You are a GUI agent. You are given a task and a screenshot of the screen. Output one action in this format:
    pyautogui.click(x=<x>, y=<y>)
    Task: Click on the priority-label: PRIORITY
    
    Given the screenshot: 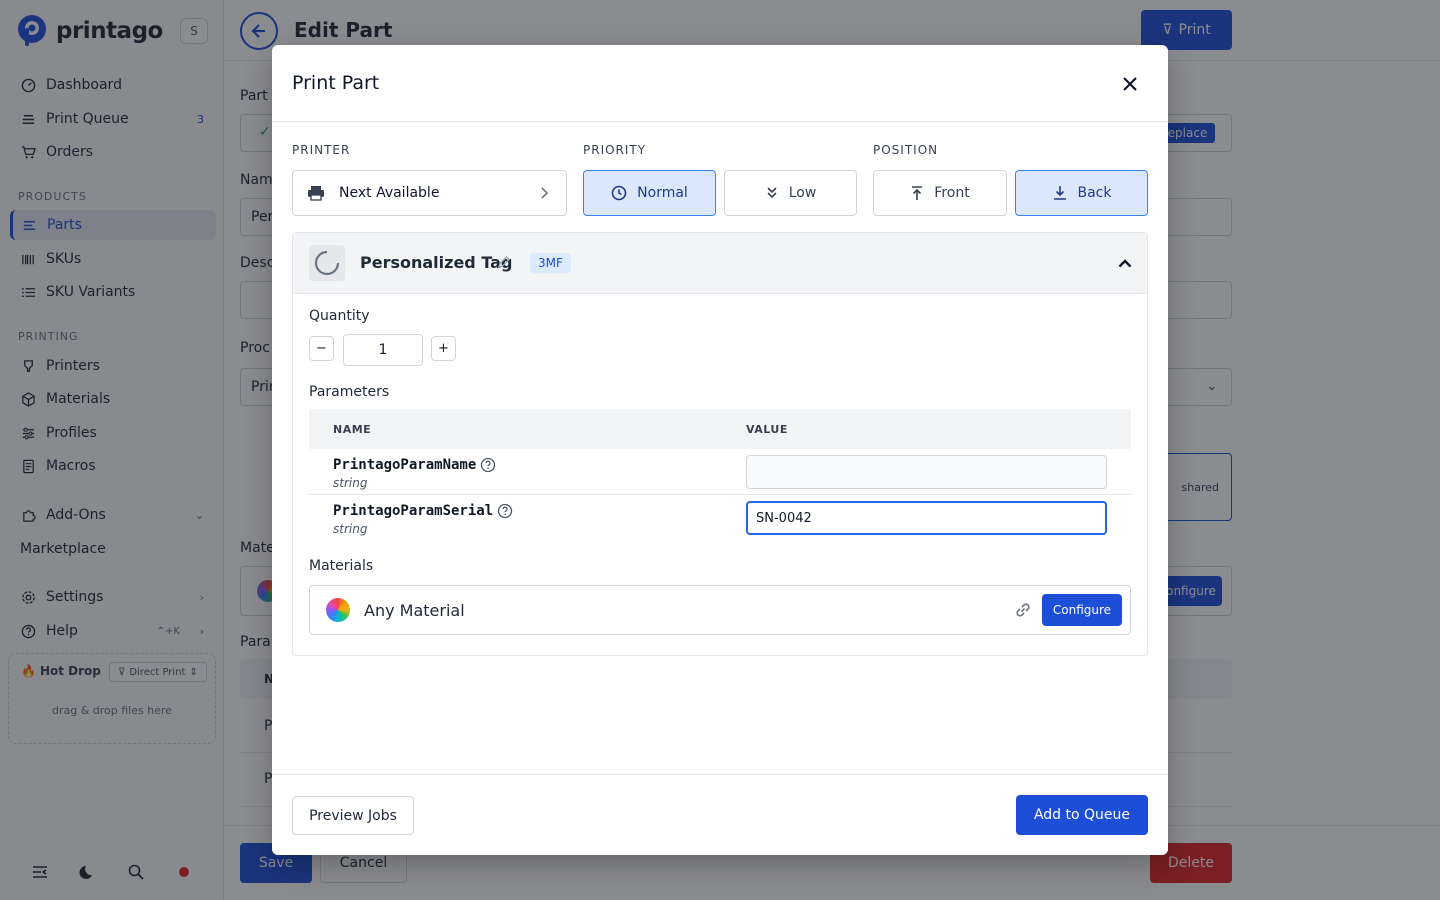 What is the action you would take?
    pyautogui.click(x=615, y=150)
    